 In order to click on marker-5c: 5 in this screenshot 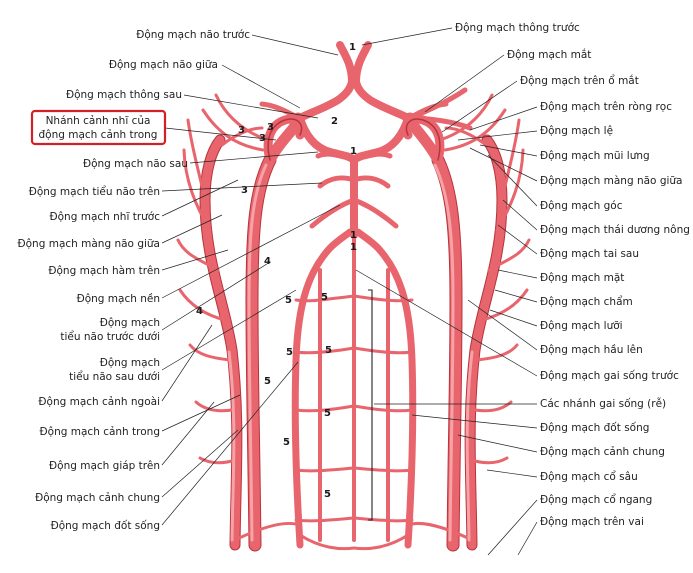, I will do `click(289, 352)`.